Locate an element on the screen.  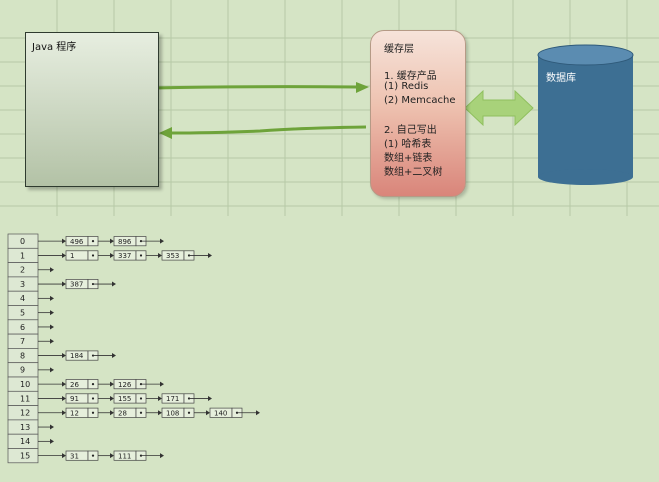
chain-node-label: 91 is located at coordinates (74, 399).